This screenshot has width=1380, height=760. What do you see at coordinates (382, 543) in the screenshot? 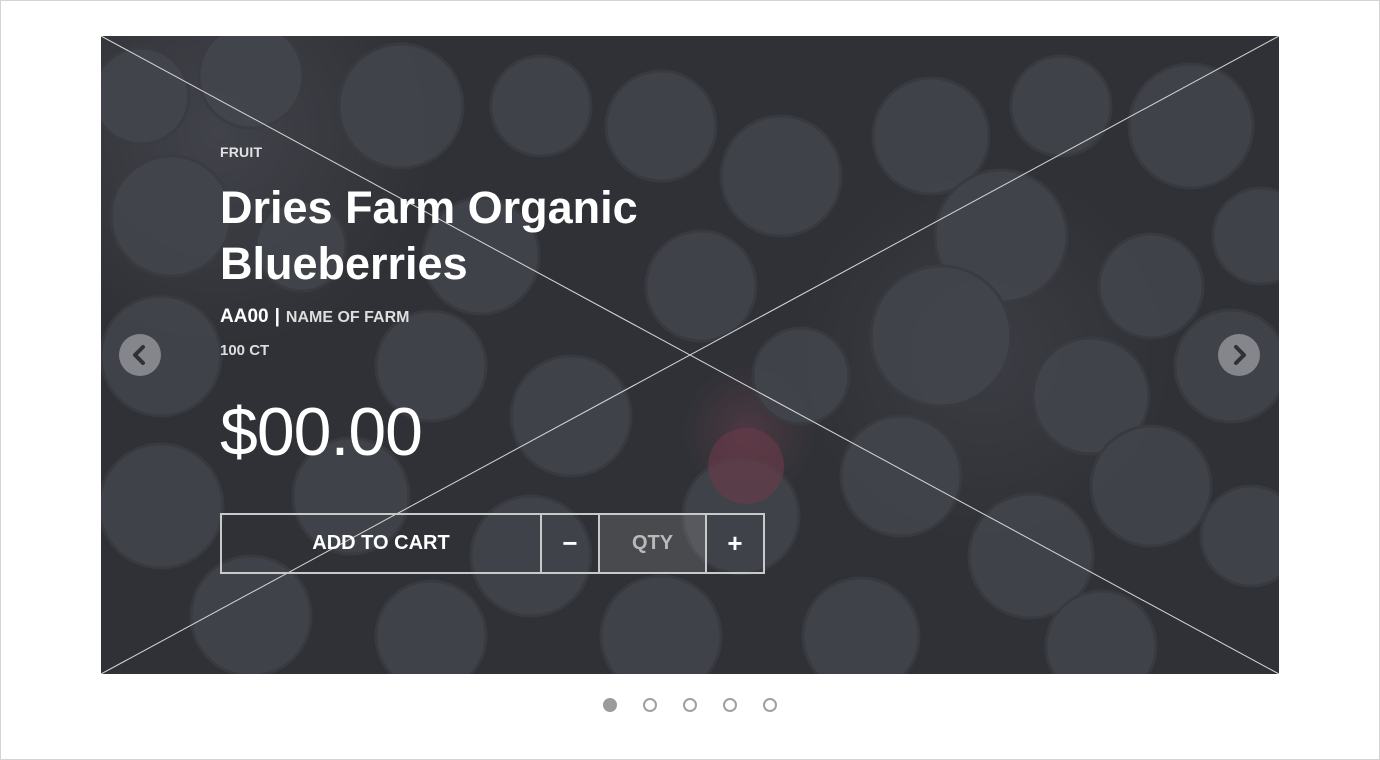
I see `add-to-cart-button: ADD TO CART` at bounding box center [382, 543].